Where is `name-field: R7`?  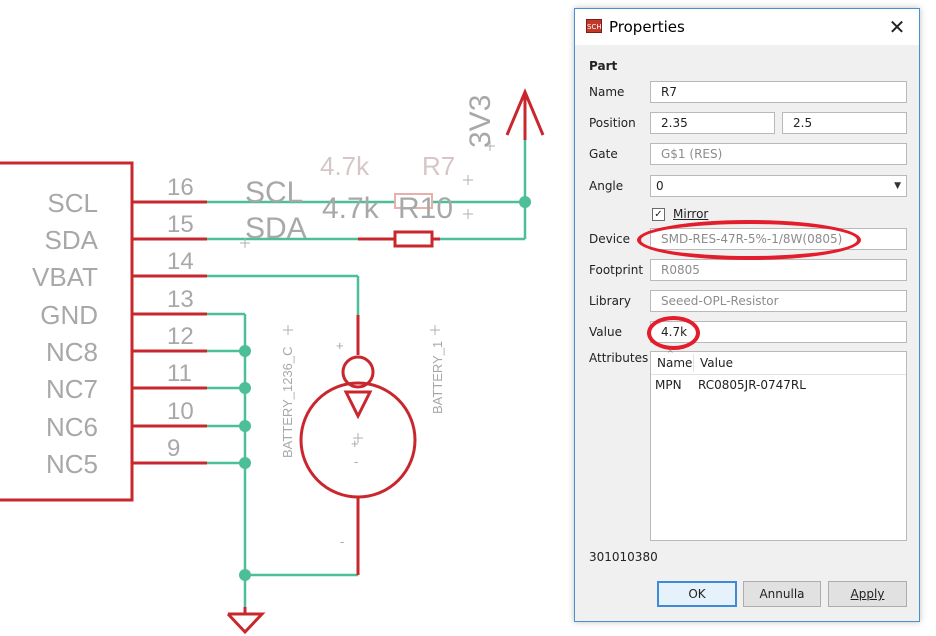
name-field: R7 is located at coordinates (778, 92).